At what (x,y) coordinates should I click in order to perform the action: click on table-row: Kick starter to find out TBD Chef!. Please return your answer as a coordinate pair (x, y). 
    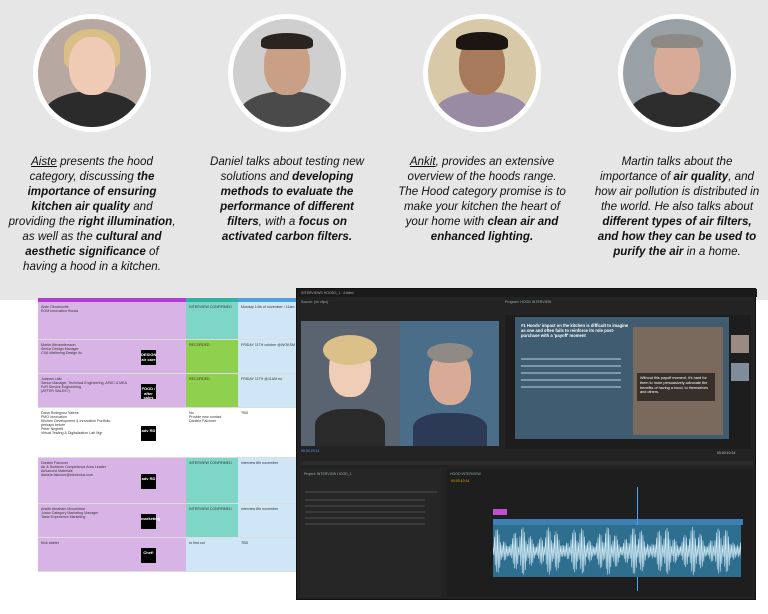
    Looking at the image, I should click on (169, 555).